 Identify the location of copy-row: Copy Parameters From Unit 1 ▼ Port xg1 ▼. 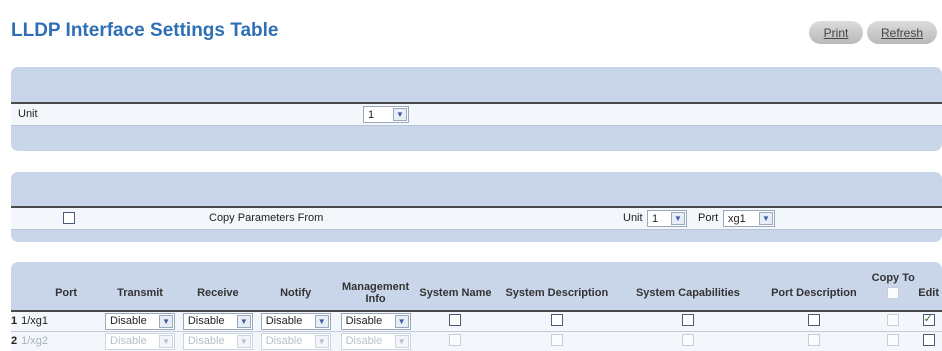
(476, 219).